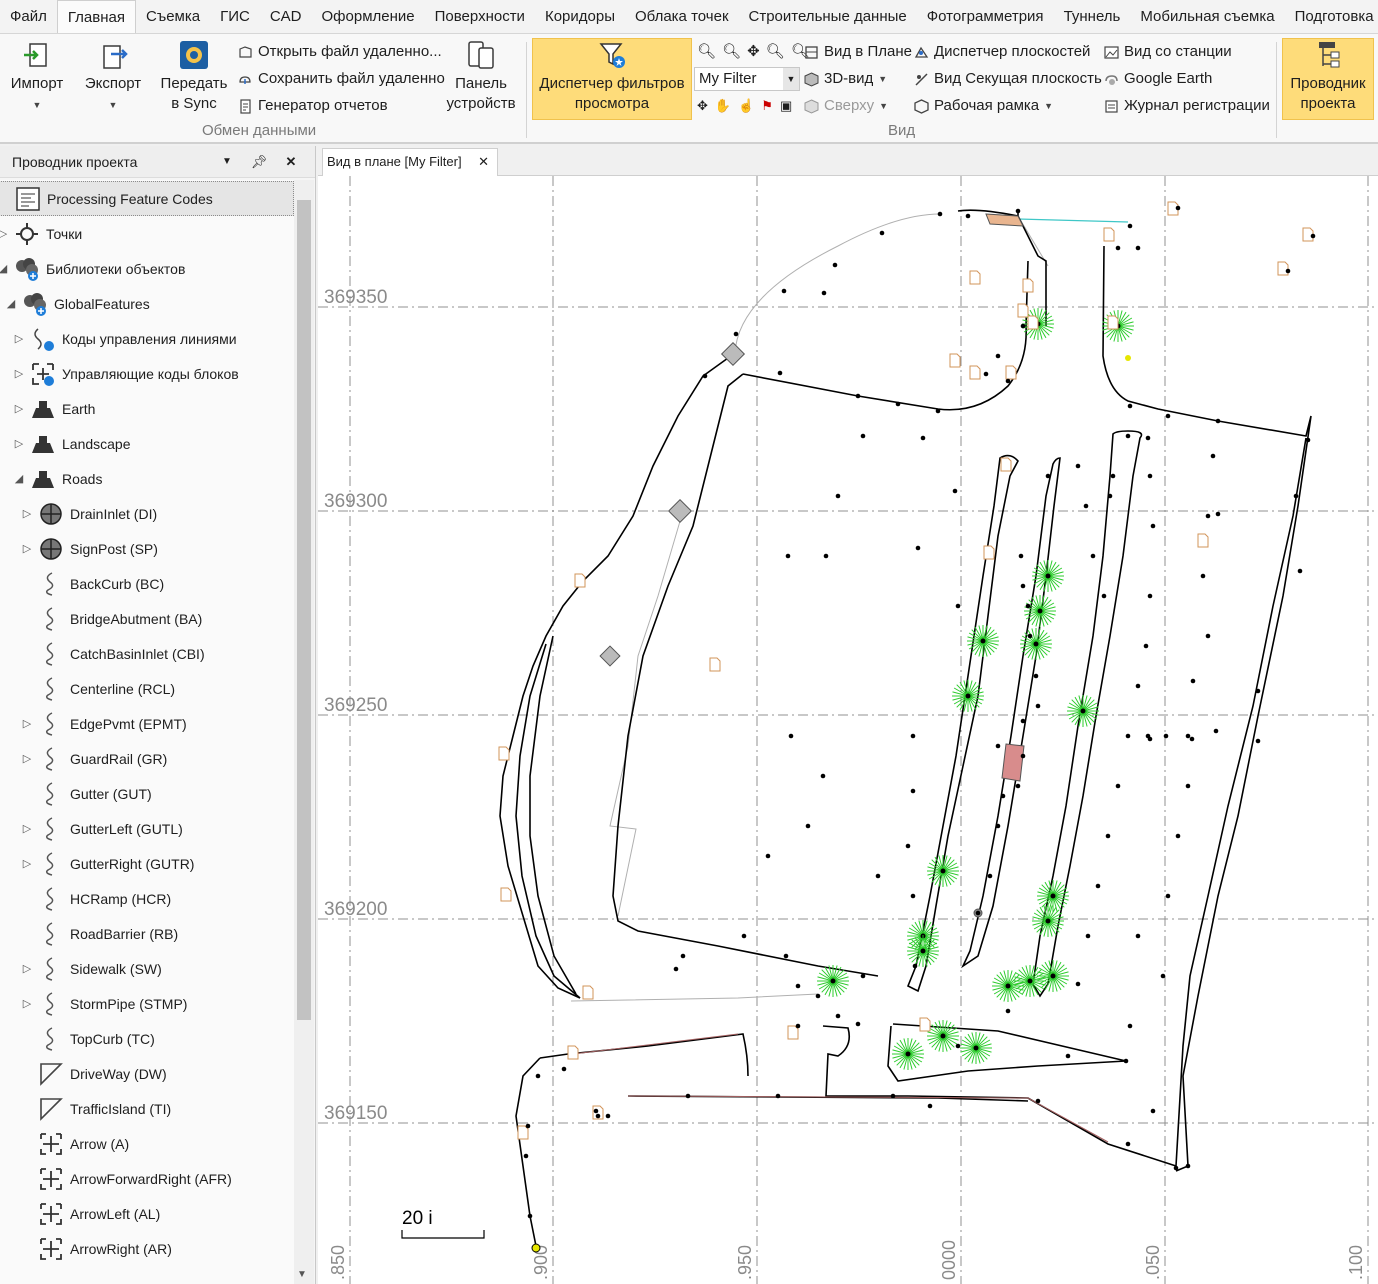 The height and width of the screenshot is (1284, 1378). Describe the element at coordinates (112, 653) in the screenshot. I see `tree-item: CatchBasinInlet (CBI)` at that location.